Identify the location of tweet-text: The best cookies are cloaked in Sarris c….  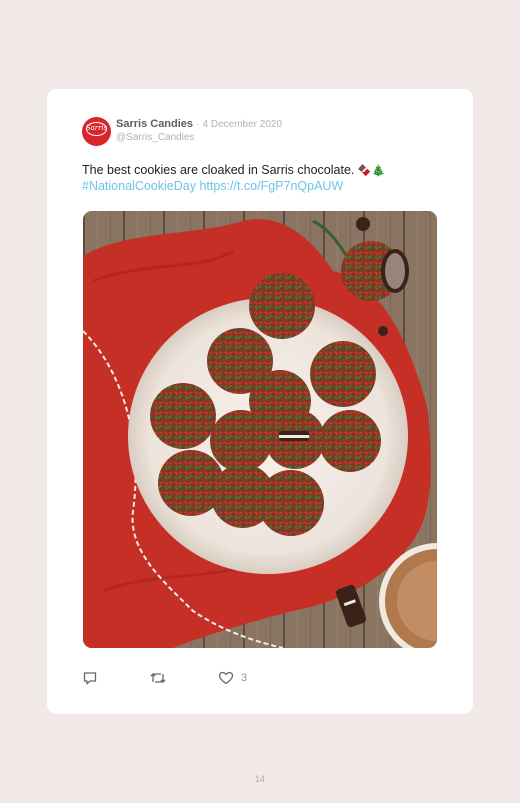
(262, 178).